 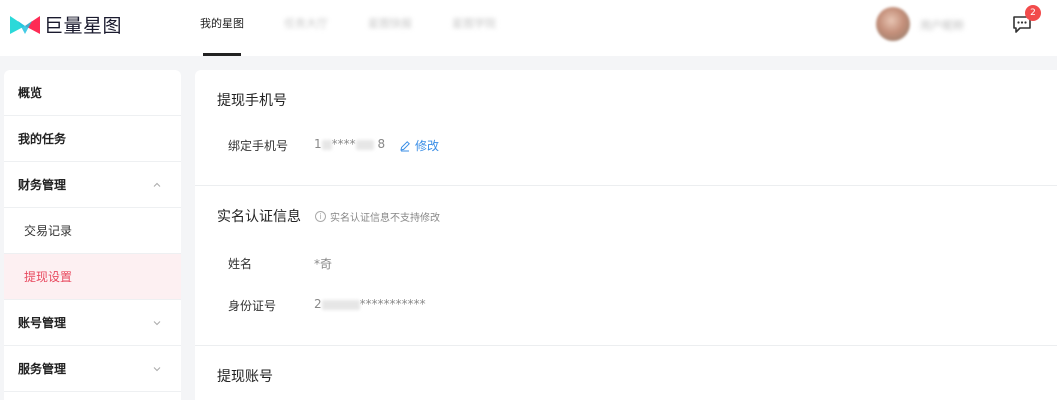 I want to click on sidebar-item-account: 账号管理, so click(x=92, y=323).